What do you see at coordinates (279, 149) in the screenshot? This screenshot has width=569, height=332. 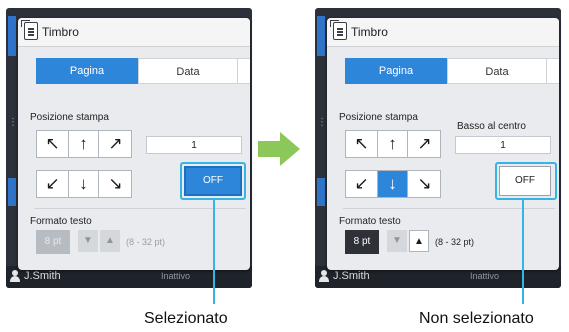 I see `transition-arrow-icon` at bounding box center [279, 149].